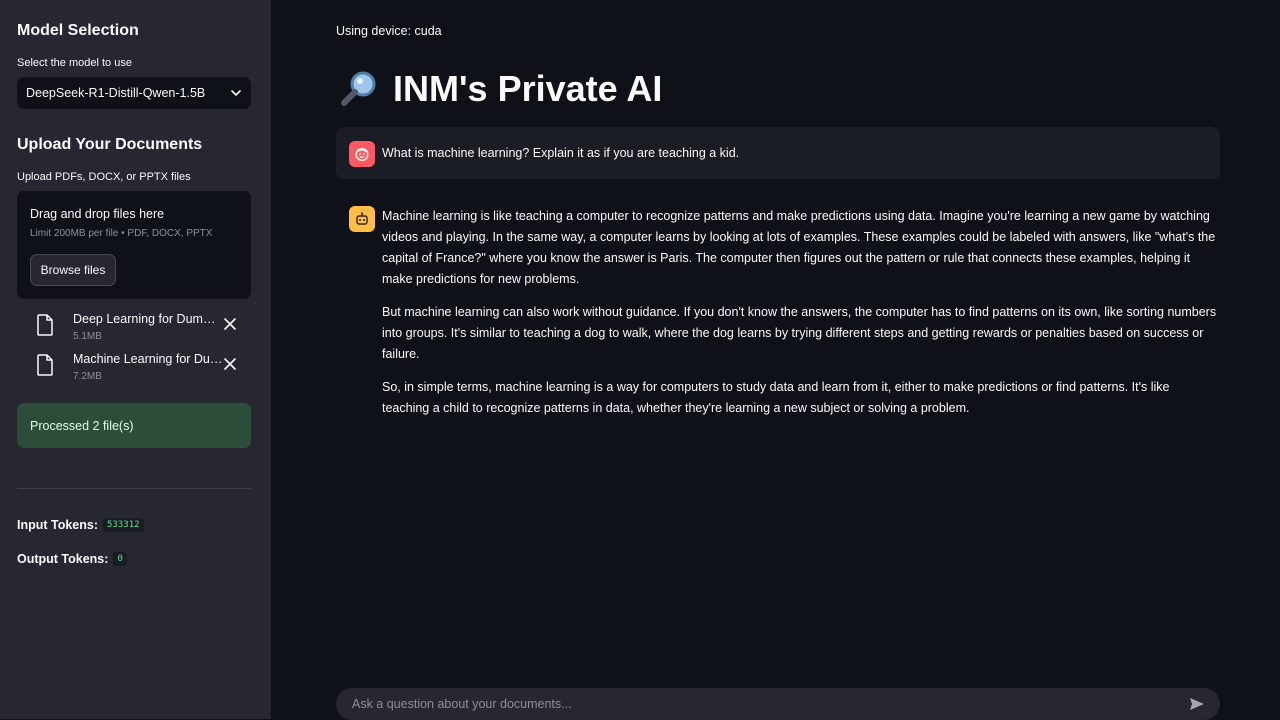 This screenshot has width=1280, height=720. What do you see at coordinates (73, 270) in the screenshot?
I see `browse-files-button: Browse files` at bounding box center [73, 270].